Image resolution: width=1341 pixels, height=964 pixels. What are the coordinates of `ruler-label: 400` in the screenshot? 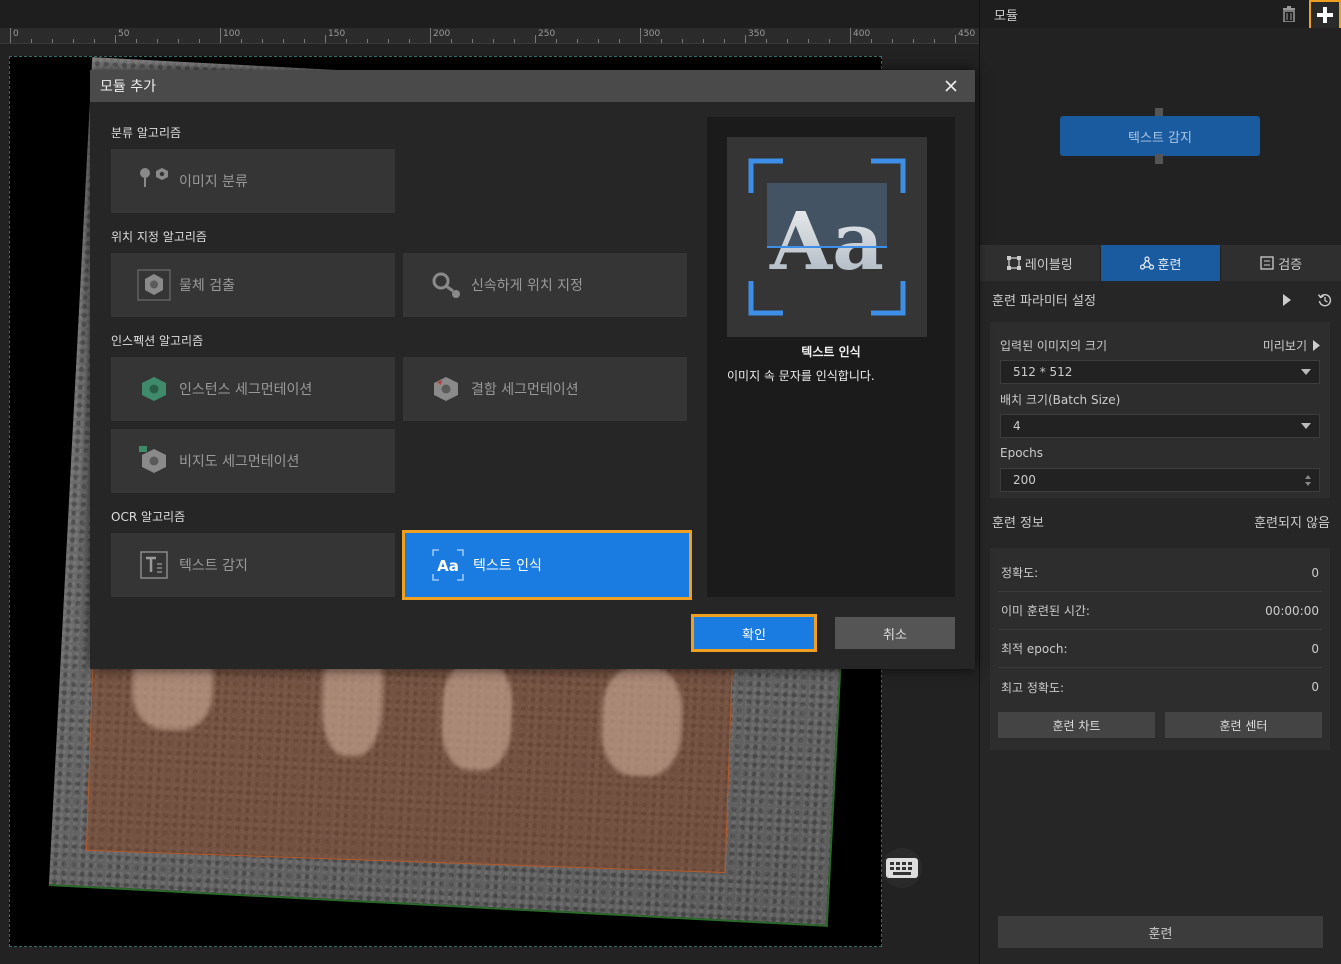 It's located at (862, 34).